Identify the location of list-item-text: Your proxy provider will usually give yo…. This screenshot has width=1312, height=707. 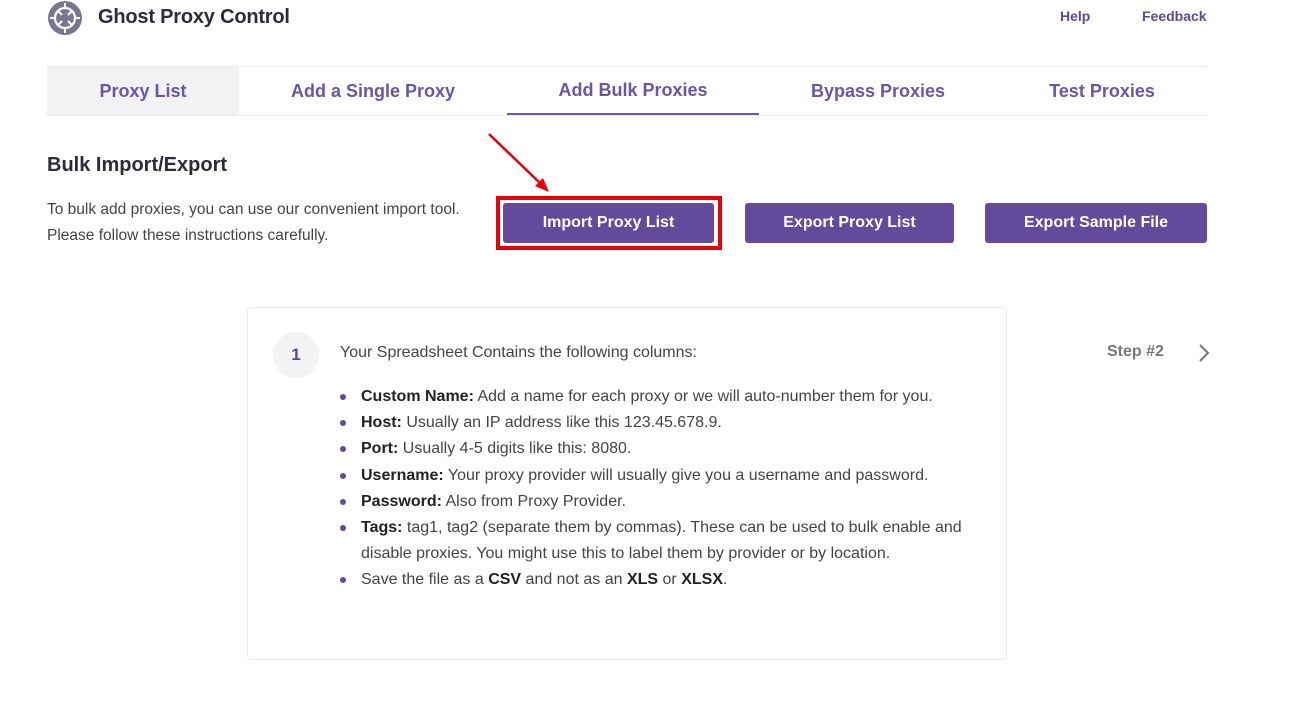
(686, 475).